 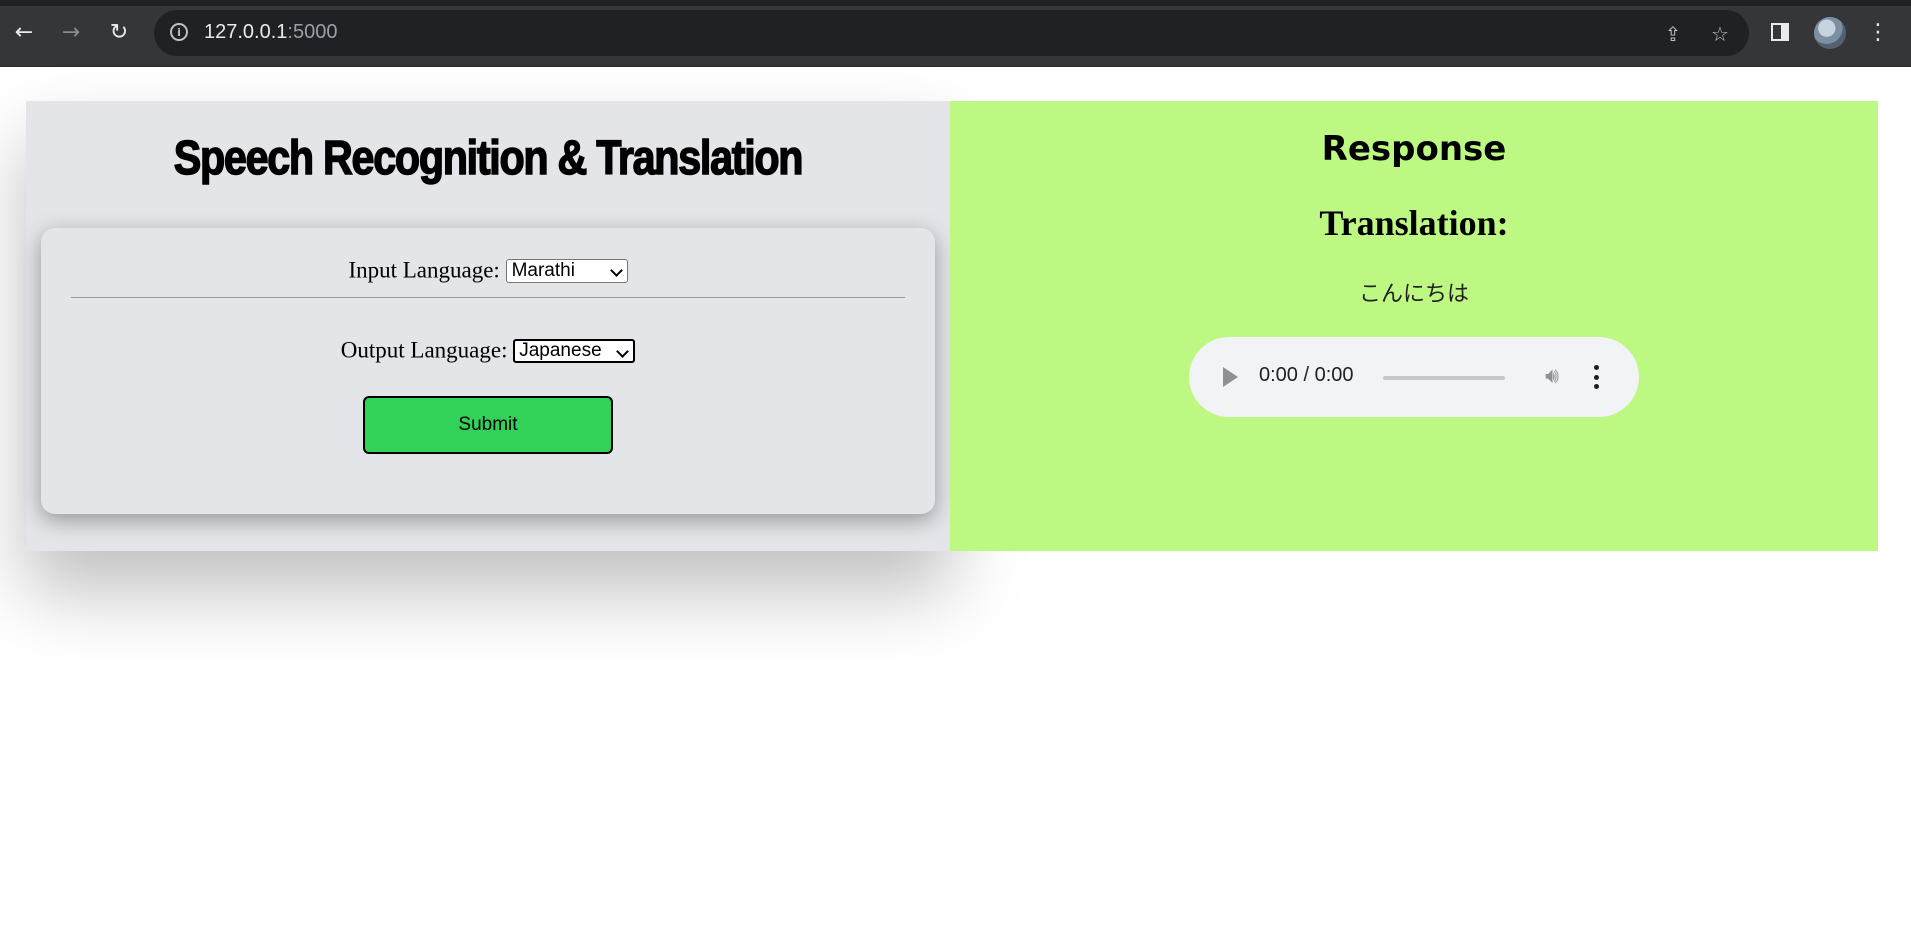 What do you see at coordinates (424, 270) in the screenshot?
I see `input-language-label: Input Language:` at bounding box center [424, 270].